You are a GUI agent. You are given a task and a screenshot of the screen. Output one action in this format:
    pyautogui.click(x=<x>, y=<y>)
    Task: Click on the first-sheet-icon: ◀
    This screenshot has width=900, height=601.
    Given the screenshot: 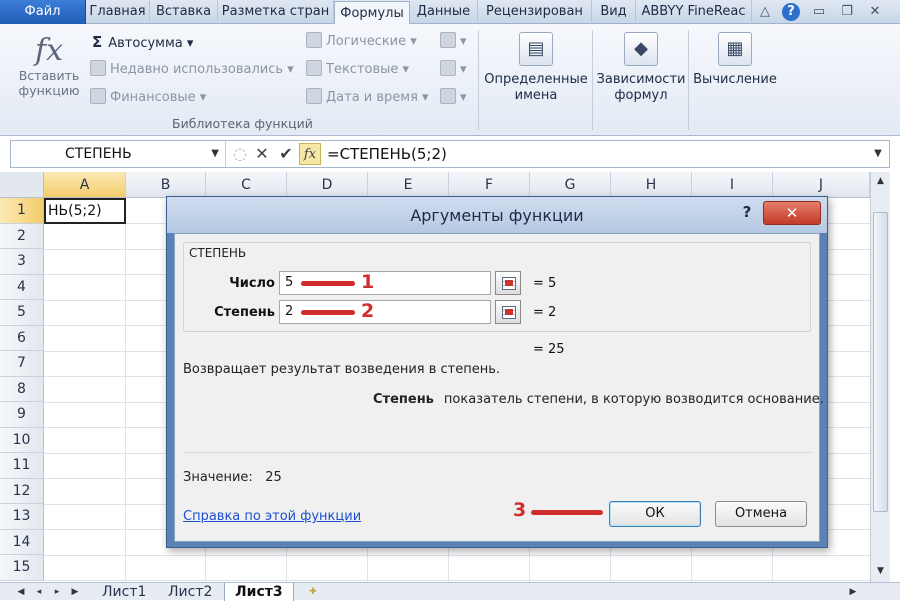 What is the action you would take?
    pyautogui.click(x=21, y=592)
    